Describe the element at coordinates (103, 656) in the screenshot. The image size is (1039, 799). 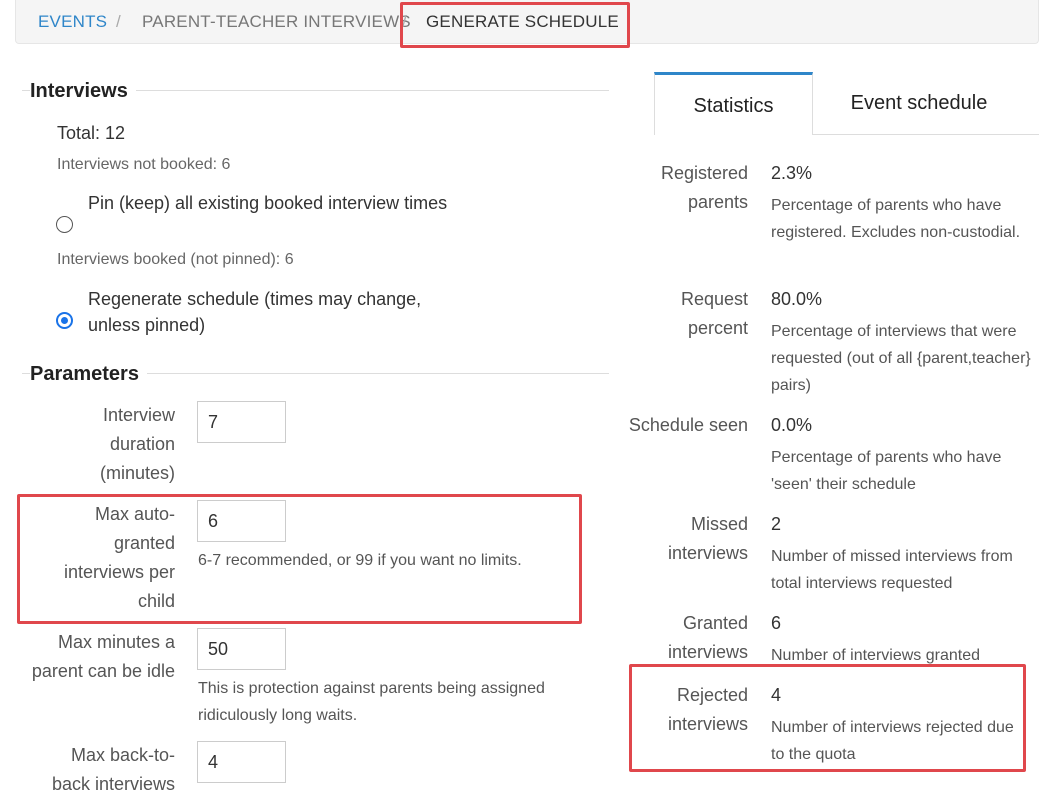
I see `max-idle-minutes-label: Max minutes a parent can be idle` at that location.